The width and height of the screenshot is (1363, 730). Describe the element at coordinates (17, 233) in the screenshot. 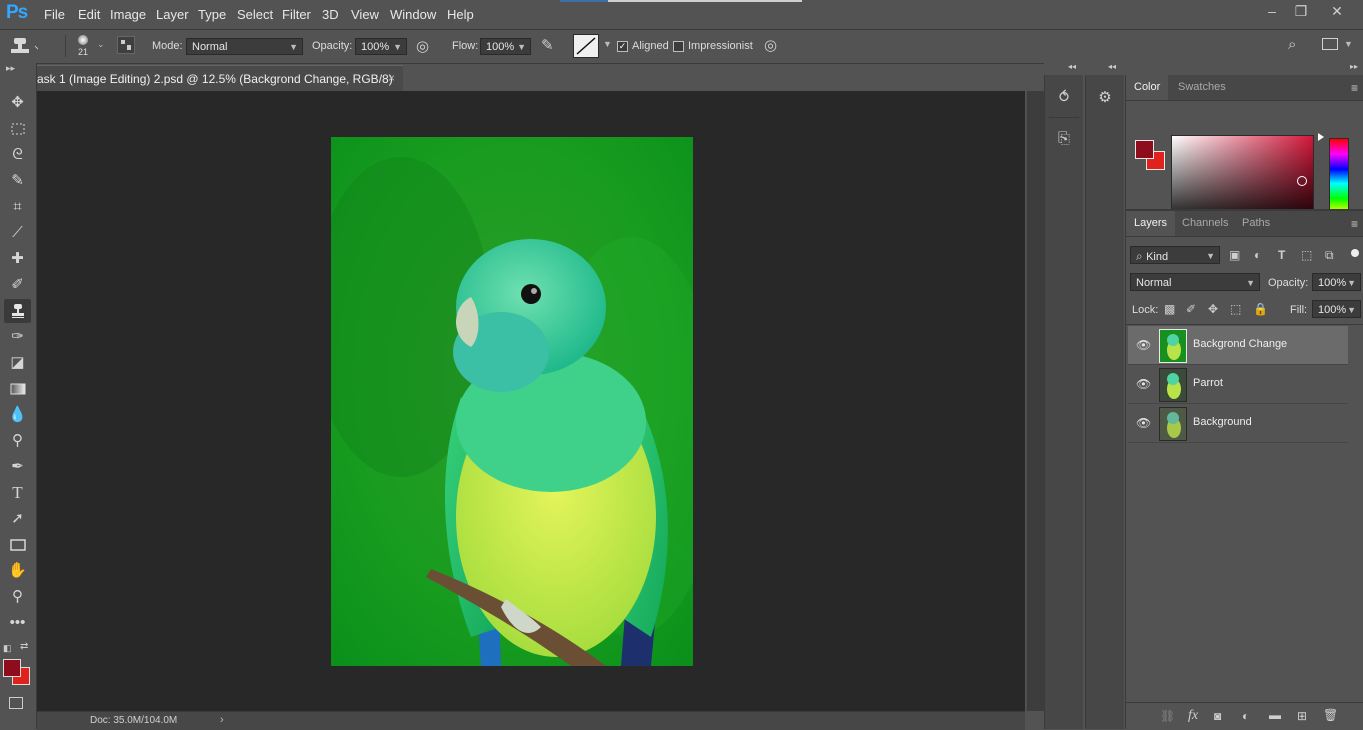

I see `eyedropper-tool-icon: ⟋` at that location.